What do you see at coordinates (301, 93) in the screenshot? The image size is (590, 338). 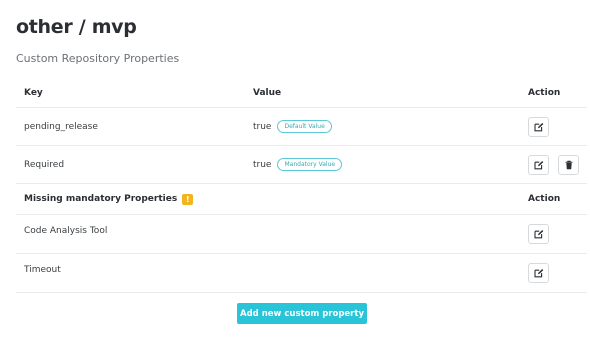 I see `table-header: Key Value Action` at bounding box center [301, 93].